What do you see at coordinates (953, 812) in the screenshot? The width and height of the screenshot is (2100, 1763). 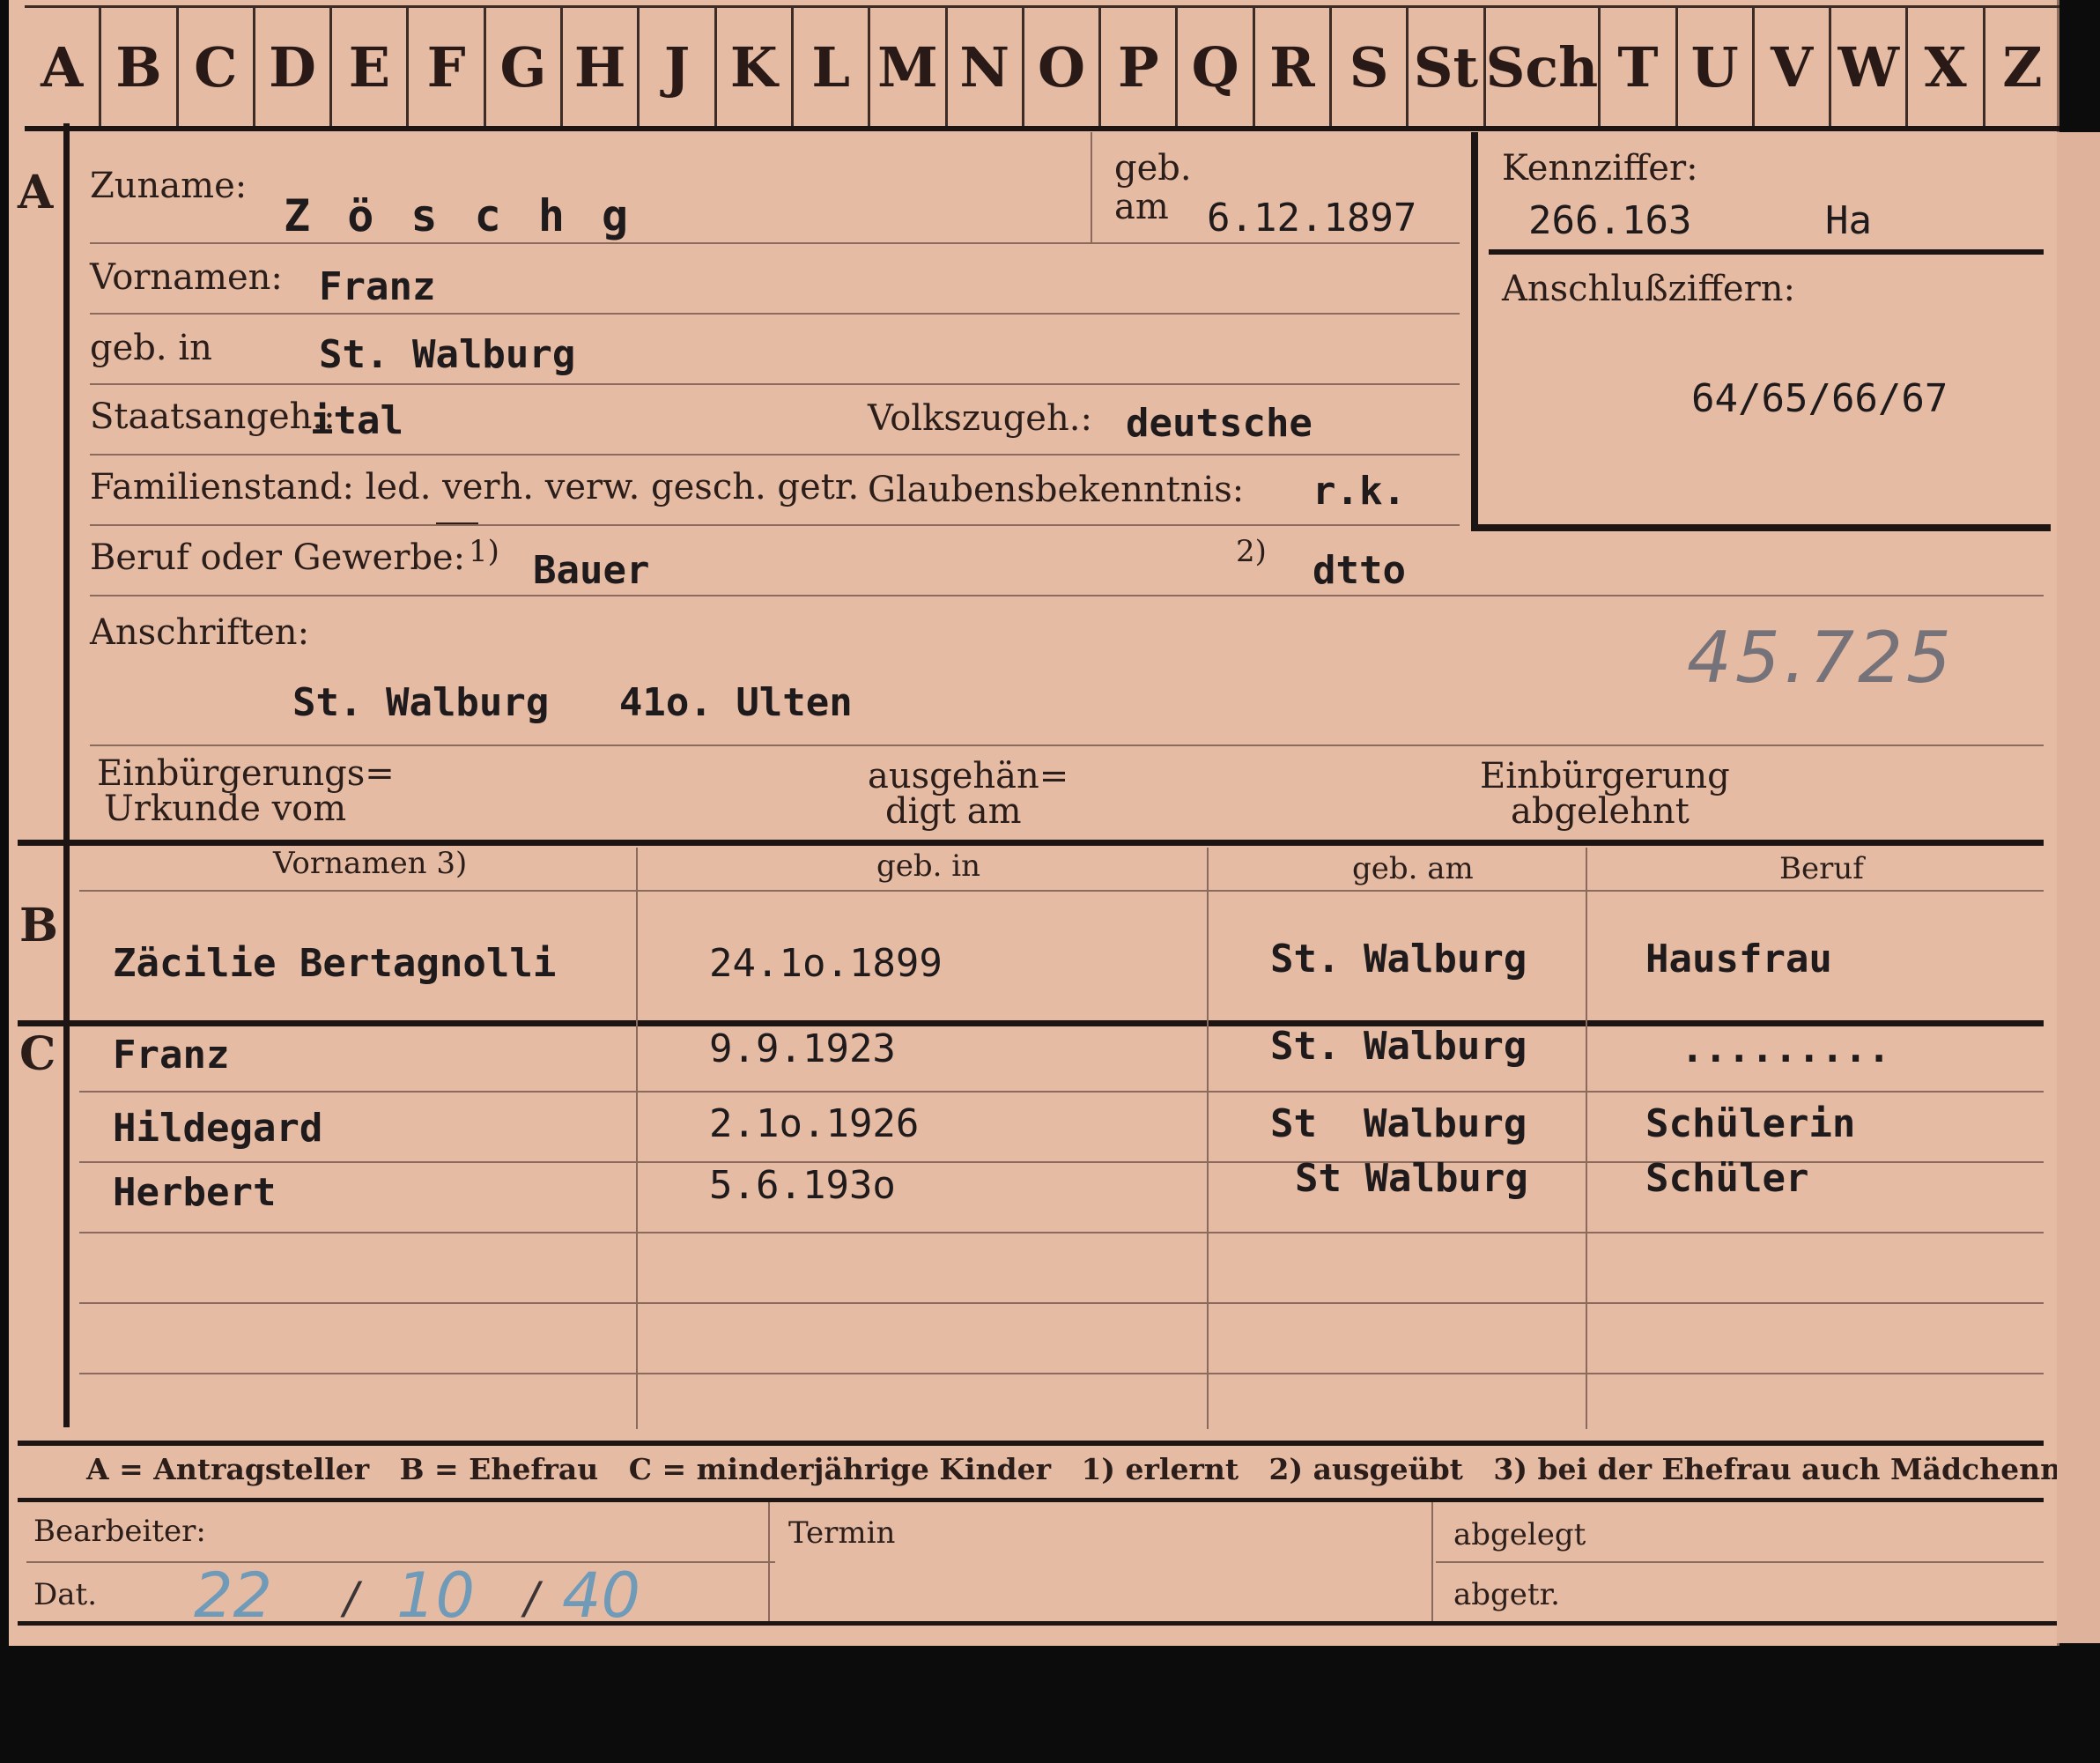 I see `ausgehaendigt-label-2: digt am` at bounding box center [953, 812].